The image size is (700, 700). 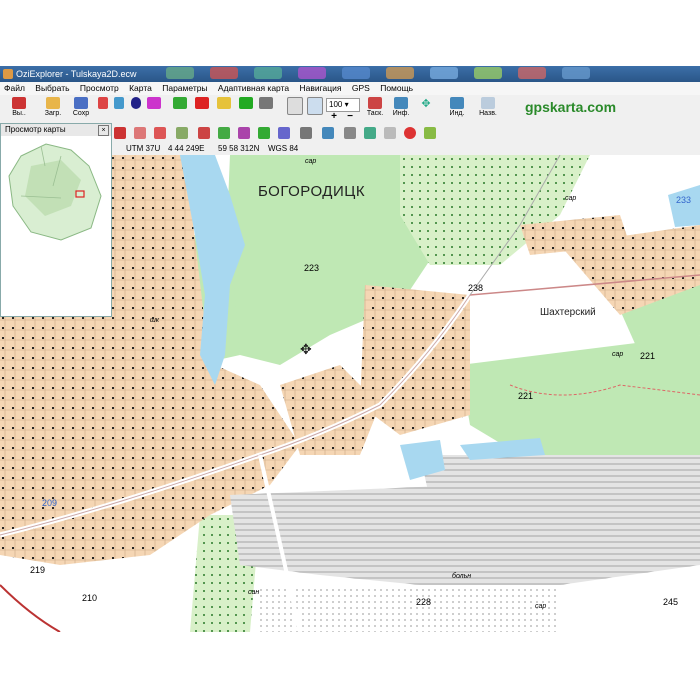 What do you see at coordinates (239, 148) in the screenshot?
I see `northing-value: 59 58 312N` at bounding box center [239, 148].